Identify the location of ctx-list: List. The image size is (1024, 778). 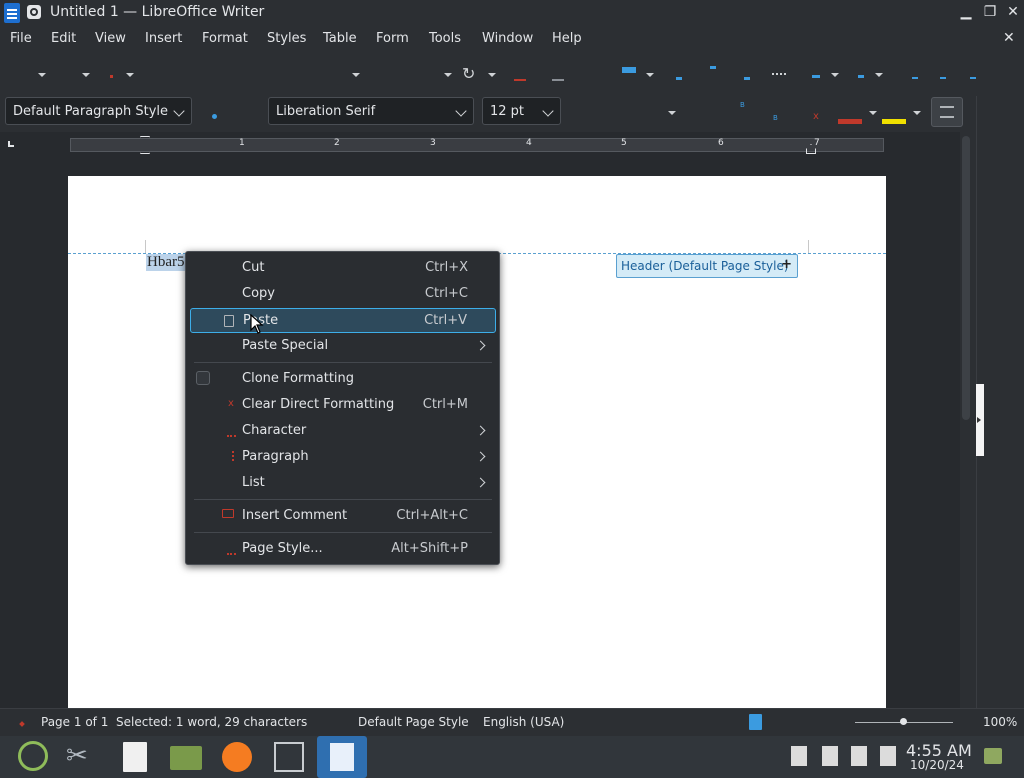
(343, 483).